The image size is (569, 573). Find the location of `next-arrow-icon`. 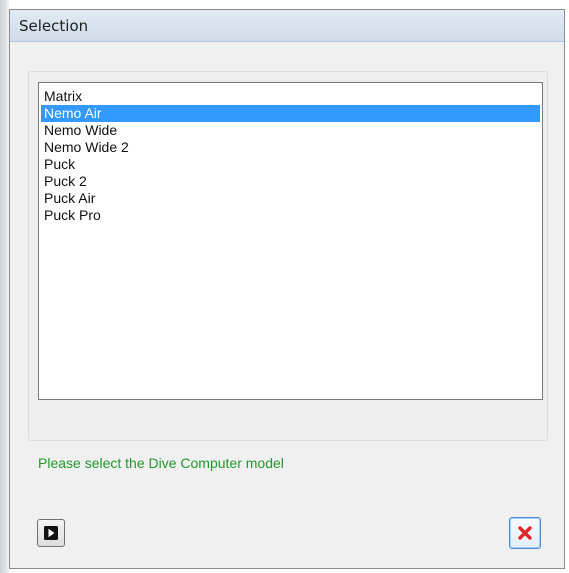

next-arrow-icon is located at coordinates (51, 533).